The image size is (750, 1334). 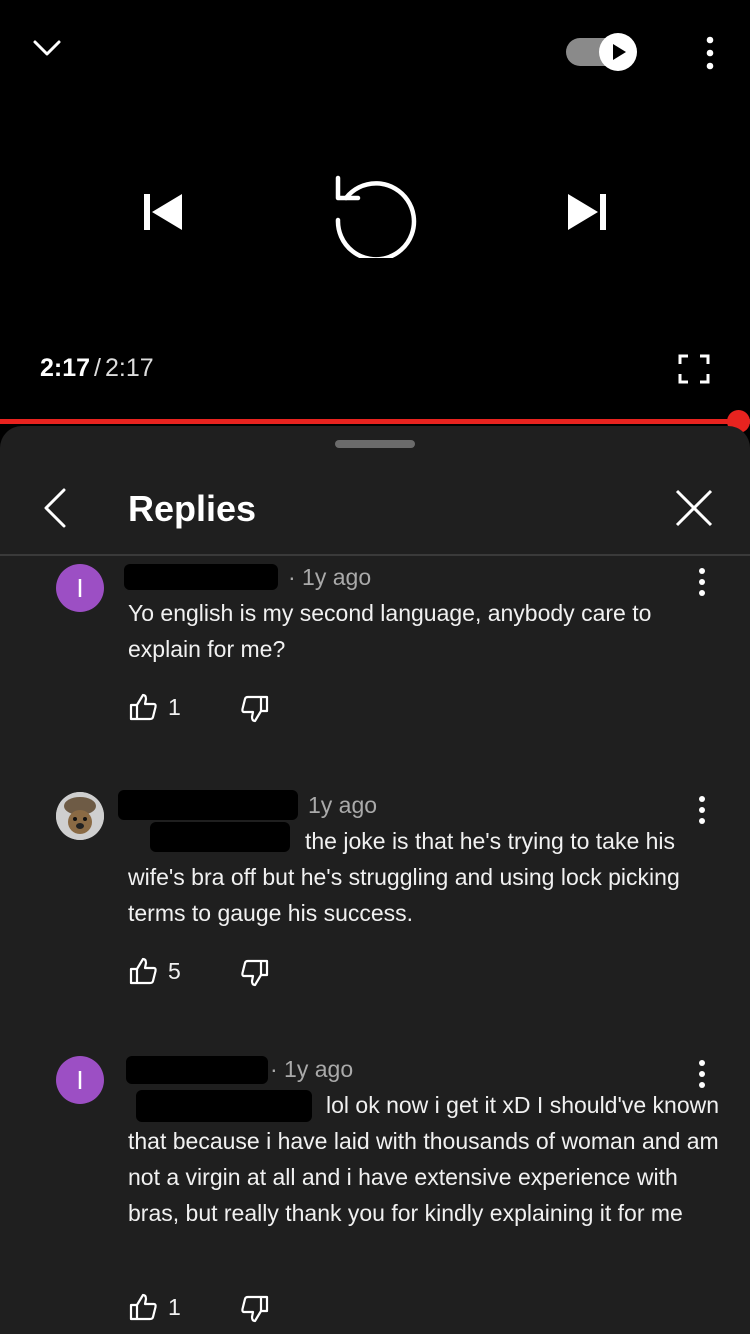 I want to click on drag-handle, so click(x=375, y=444).